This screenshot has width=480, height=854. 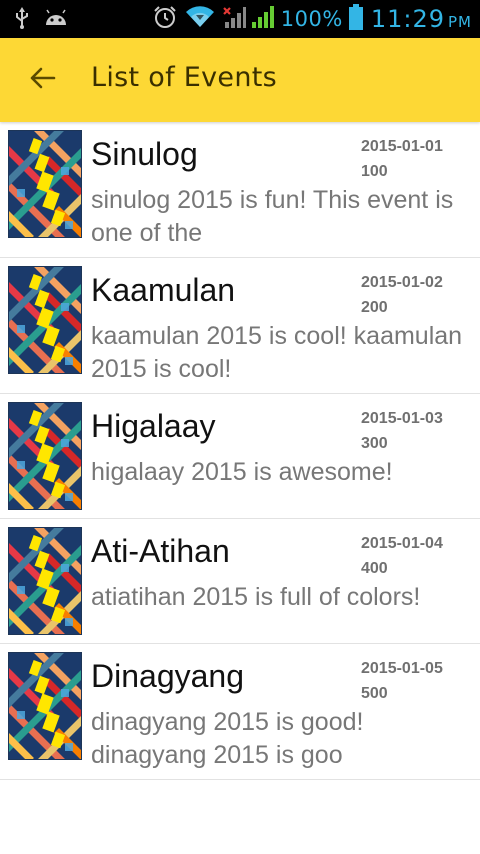 What do you see at coordinates (167, 676) in the screenshot?
I see `event-title: Dinagyang` at bounding box center [167, 676].